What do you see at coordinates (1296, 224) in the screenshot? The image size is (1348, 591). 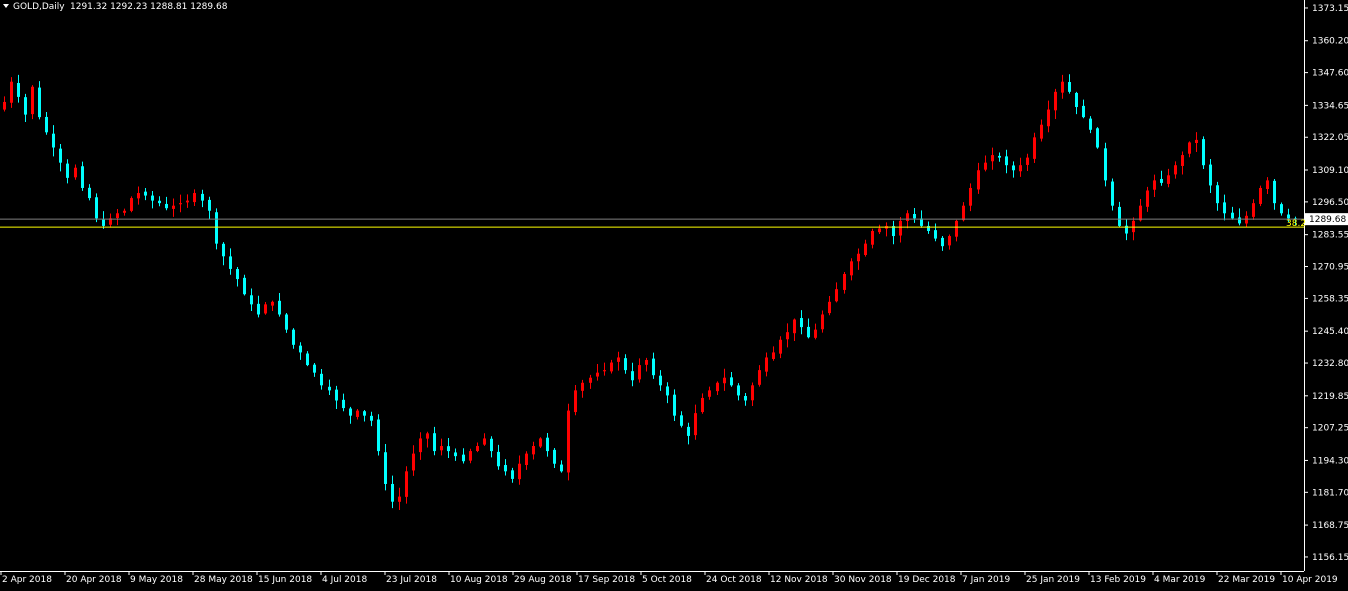 I see `fib-level-label: 38.2` at bounding box center [1296, 224].